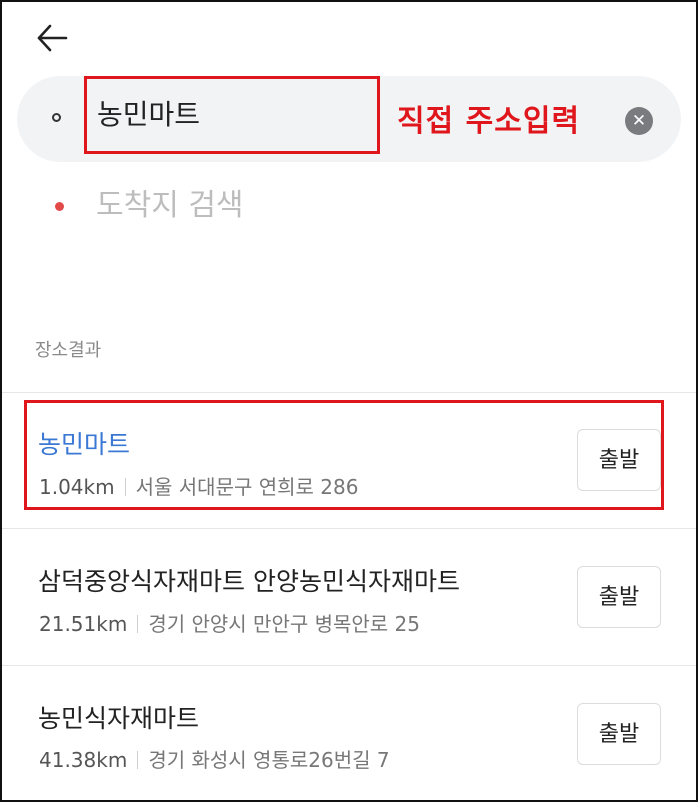 The image size is (698, 802). What do you see at coordinates (249, 581) in the screenshot?
I see `result-name: 삼덕중앙식자재마트 안양농민식자재마트` at bounding box center [249, 581].